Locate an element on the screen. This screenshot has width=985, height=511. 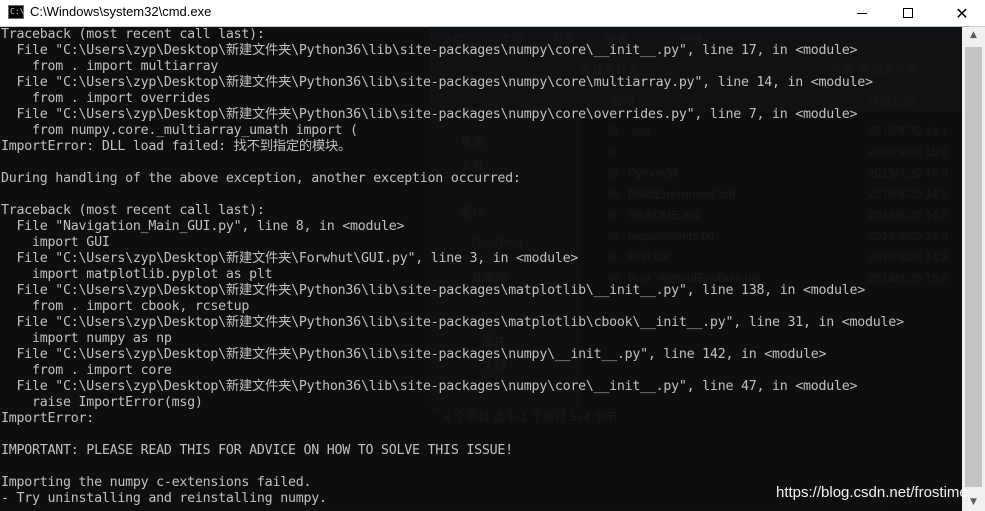
scroll-up-icon: ▲ is located at coordinates (973, 35).